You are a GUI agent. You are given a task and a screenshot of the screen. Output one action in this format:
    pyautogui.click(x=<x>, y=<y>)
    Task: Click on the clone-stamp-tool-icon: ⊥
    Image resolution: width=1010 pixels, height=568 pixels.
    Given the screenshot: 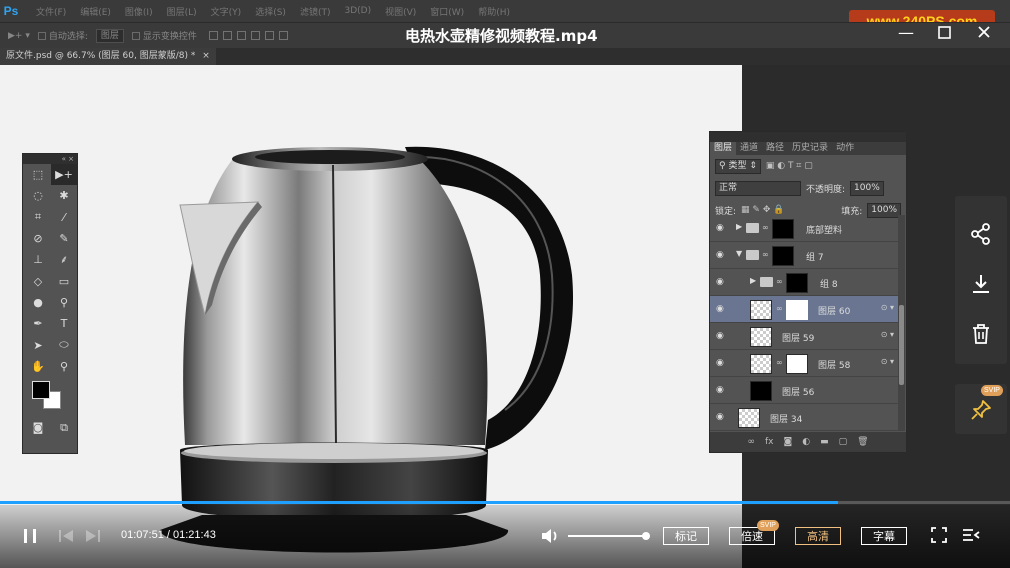 What is the action you would take?
    pyautogui.click(x=38, y=259)
    